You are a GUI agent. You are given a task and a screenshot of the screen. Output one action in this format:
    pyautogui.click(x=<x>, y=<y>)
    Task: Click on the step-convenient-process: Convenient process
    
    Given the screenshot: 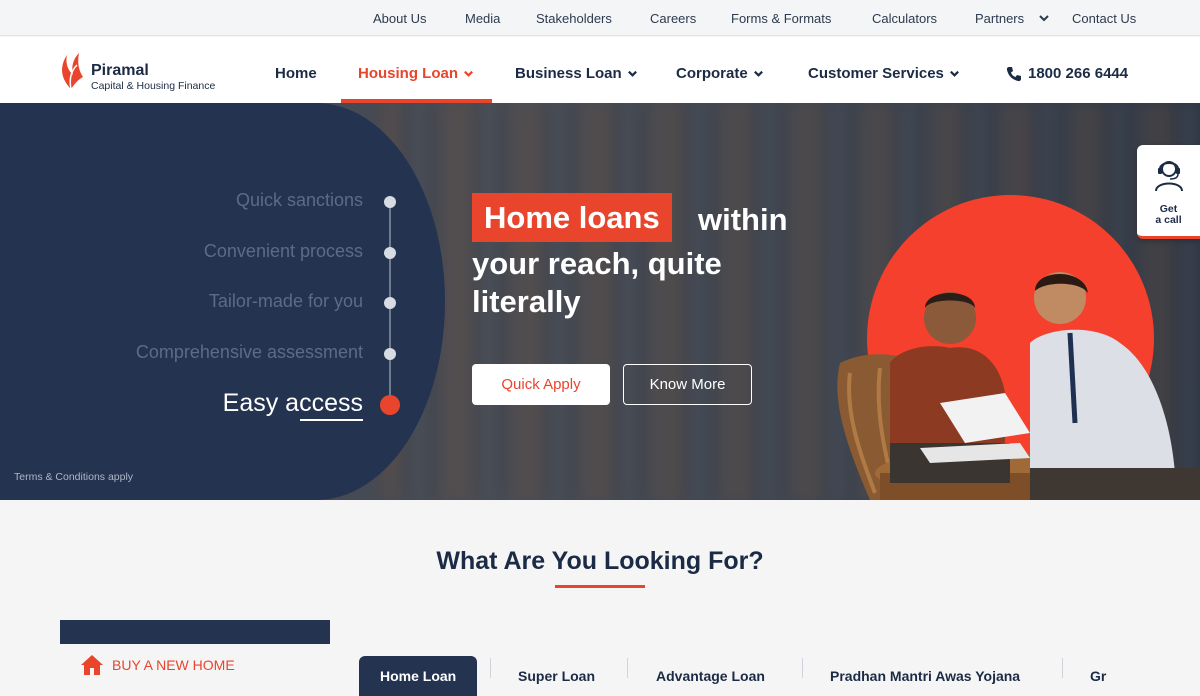 What is the action you would take?
    pyautogui.click(x=283, y=251)
    